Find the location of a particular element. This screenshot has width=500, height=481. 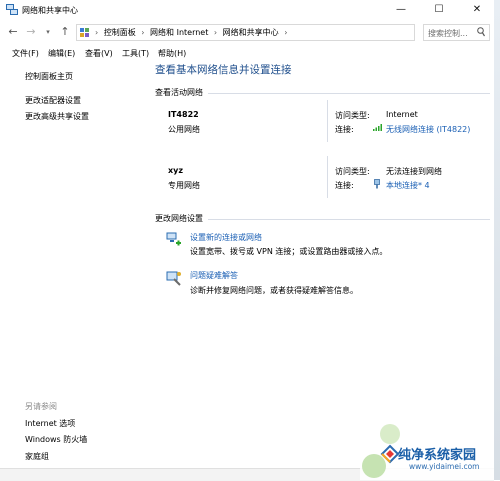

network-name: IT4822 is located at coordinates (183, 114).